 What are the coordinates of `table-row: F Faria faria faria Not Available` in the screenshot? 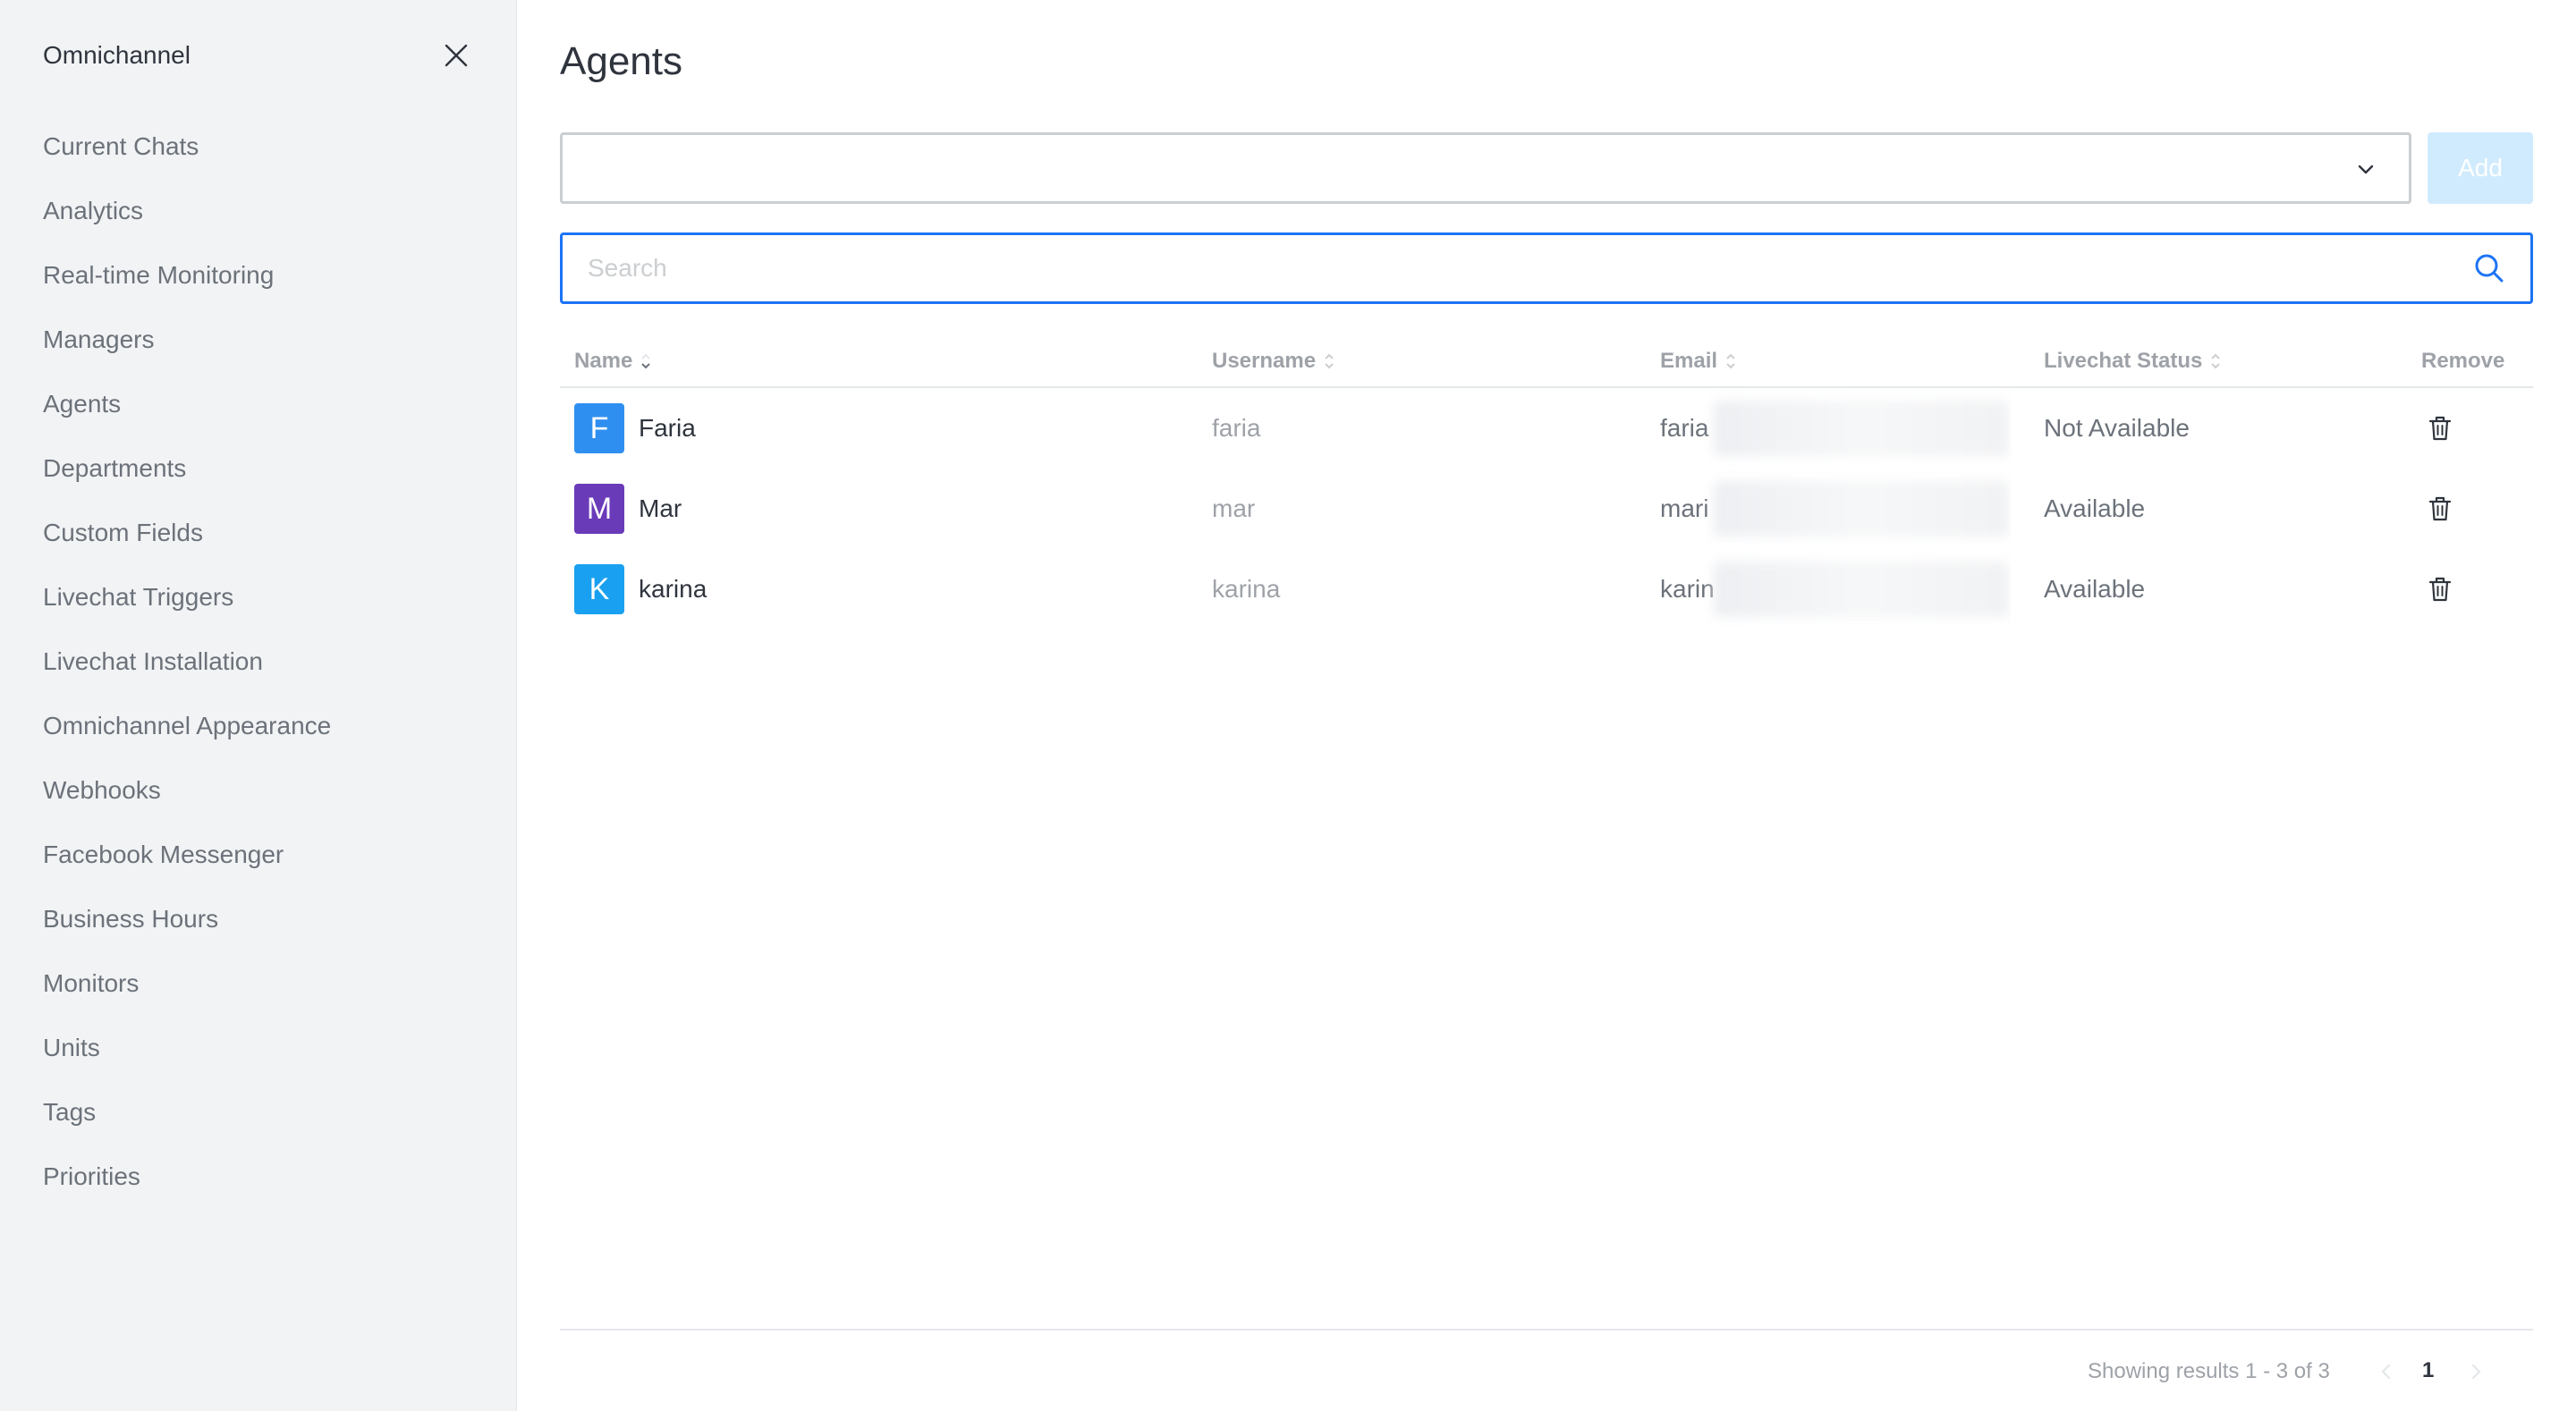 It's located at (1546, 428).